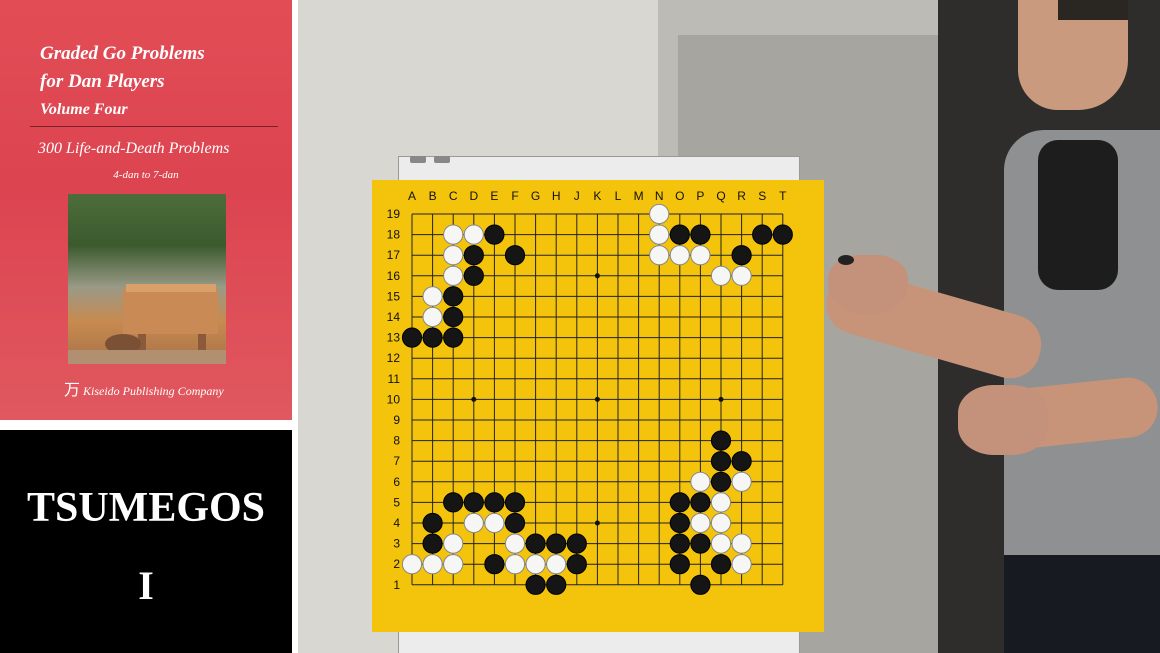 This screenshot has width=1160, height=653. I want to click on column-label: E, so click(494, 196).